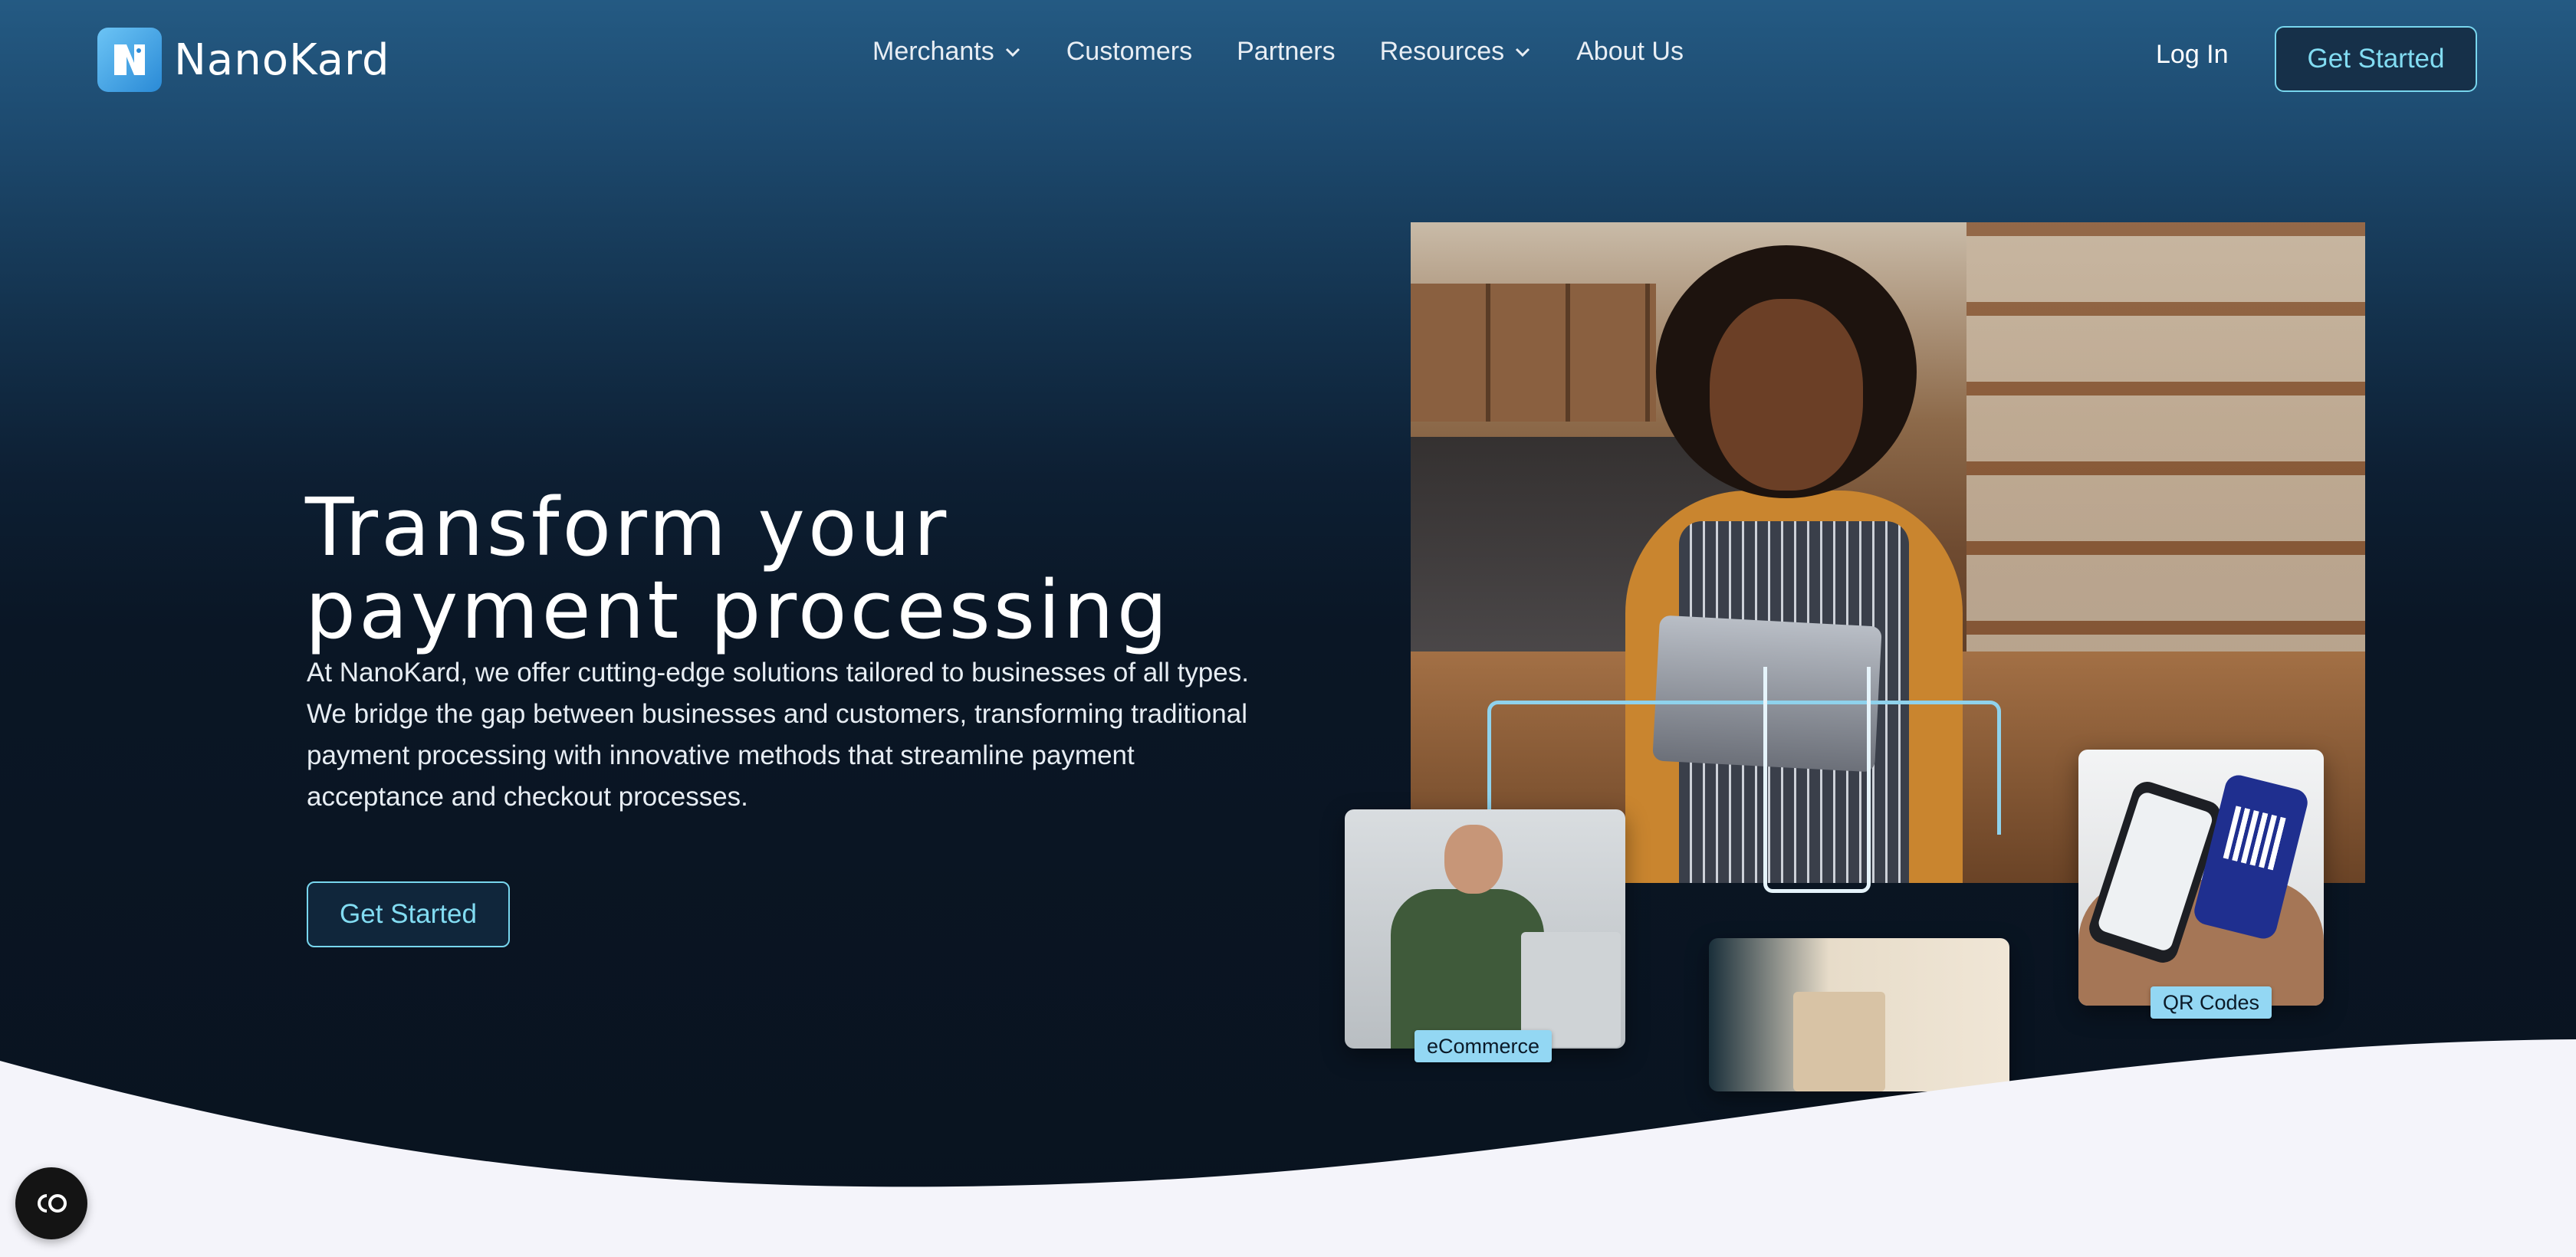  Describe the element at coordinates (2201, 878) in the screenshot. I see `qr-code-phones-image` at that location.